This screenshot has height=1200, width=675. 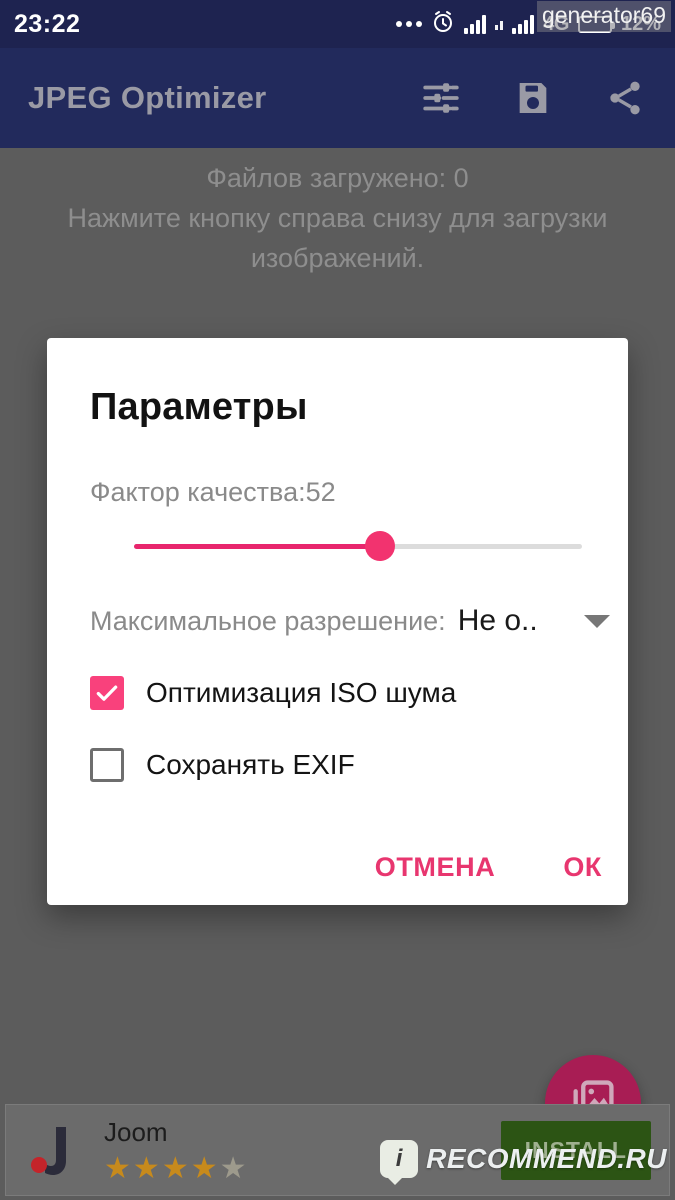 What do you see at coordinates (107, 765) in the screenshot?
I see `checkbox-keep-exif` at bounding box center [107, 765].